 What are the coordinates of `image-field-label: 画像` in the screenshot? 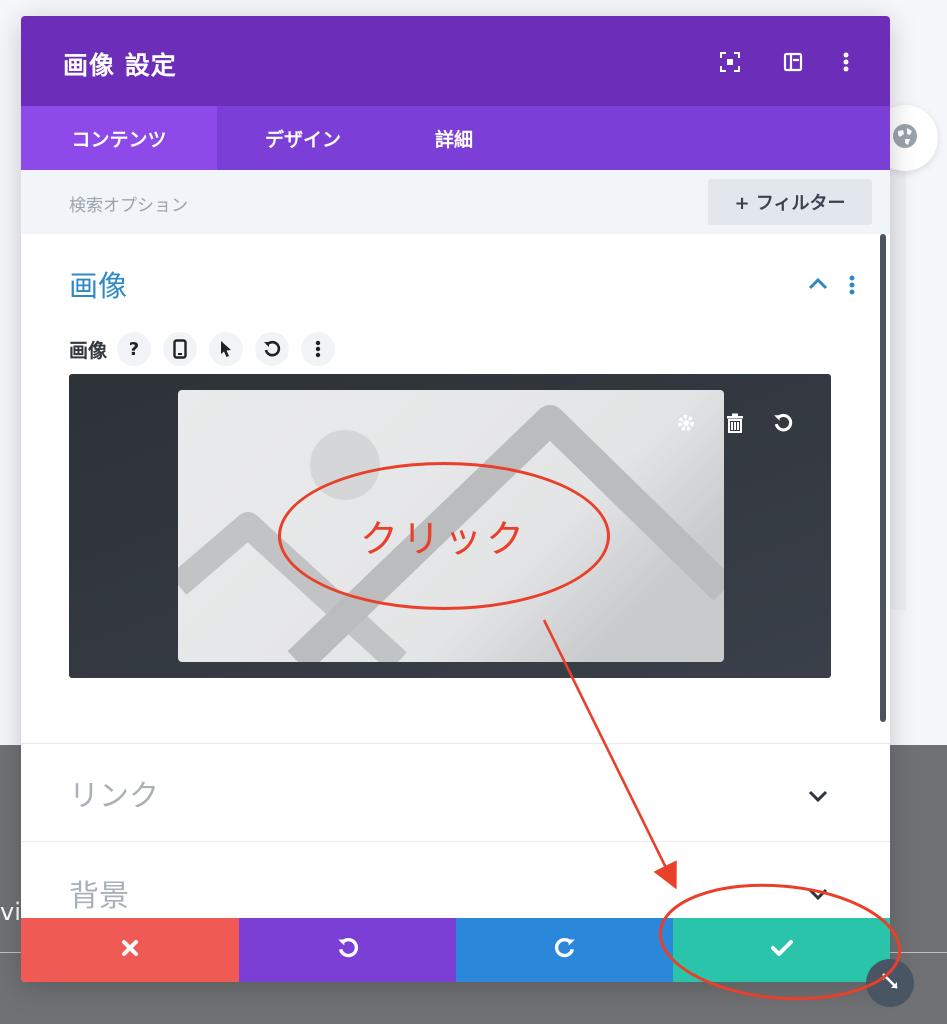 It's located at (88, 350).